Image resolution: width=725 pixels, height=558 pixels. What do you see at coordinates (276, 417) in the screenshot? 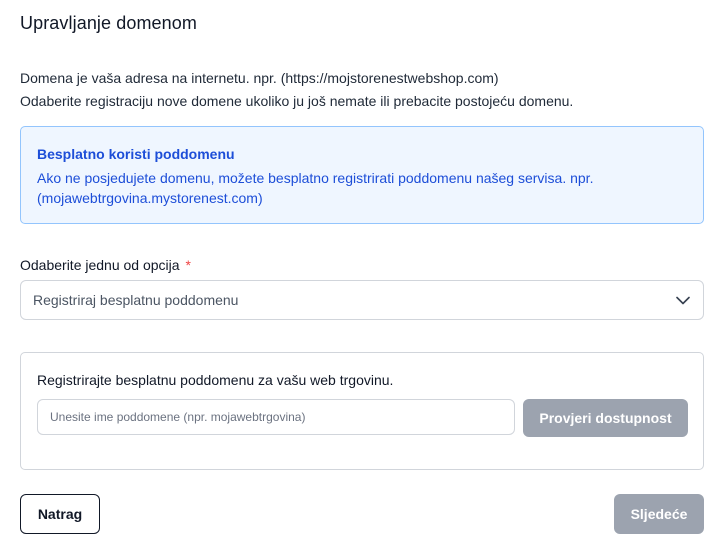
I see `subdomain-input` at bounding box center [276, 417].